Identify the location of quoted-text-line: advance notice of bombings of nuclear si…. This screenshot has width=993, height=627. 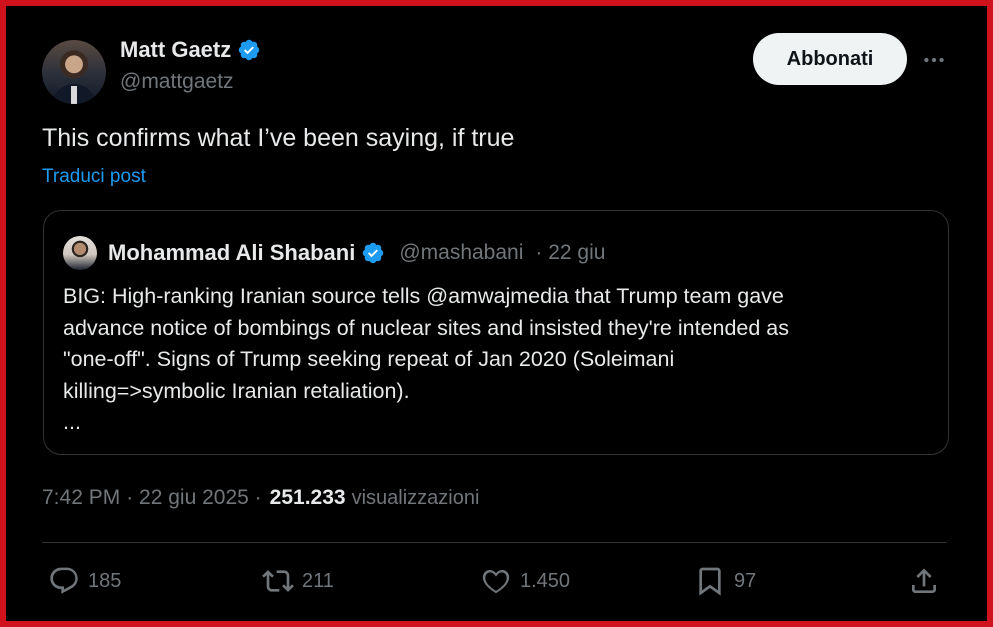
(426, 327).